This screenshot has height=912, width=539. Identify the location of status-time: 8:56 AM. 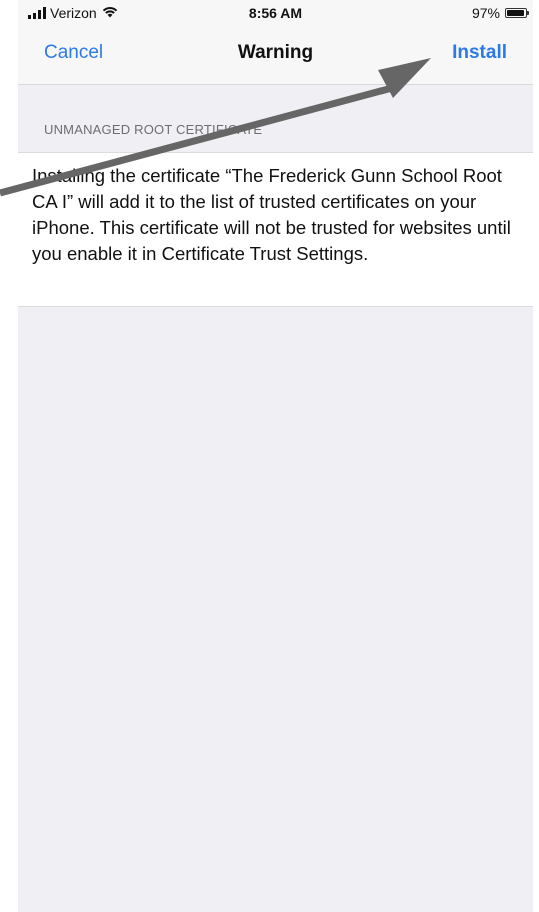
(275, 13).